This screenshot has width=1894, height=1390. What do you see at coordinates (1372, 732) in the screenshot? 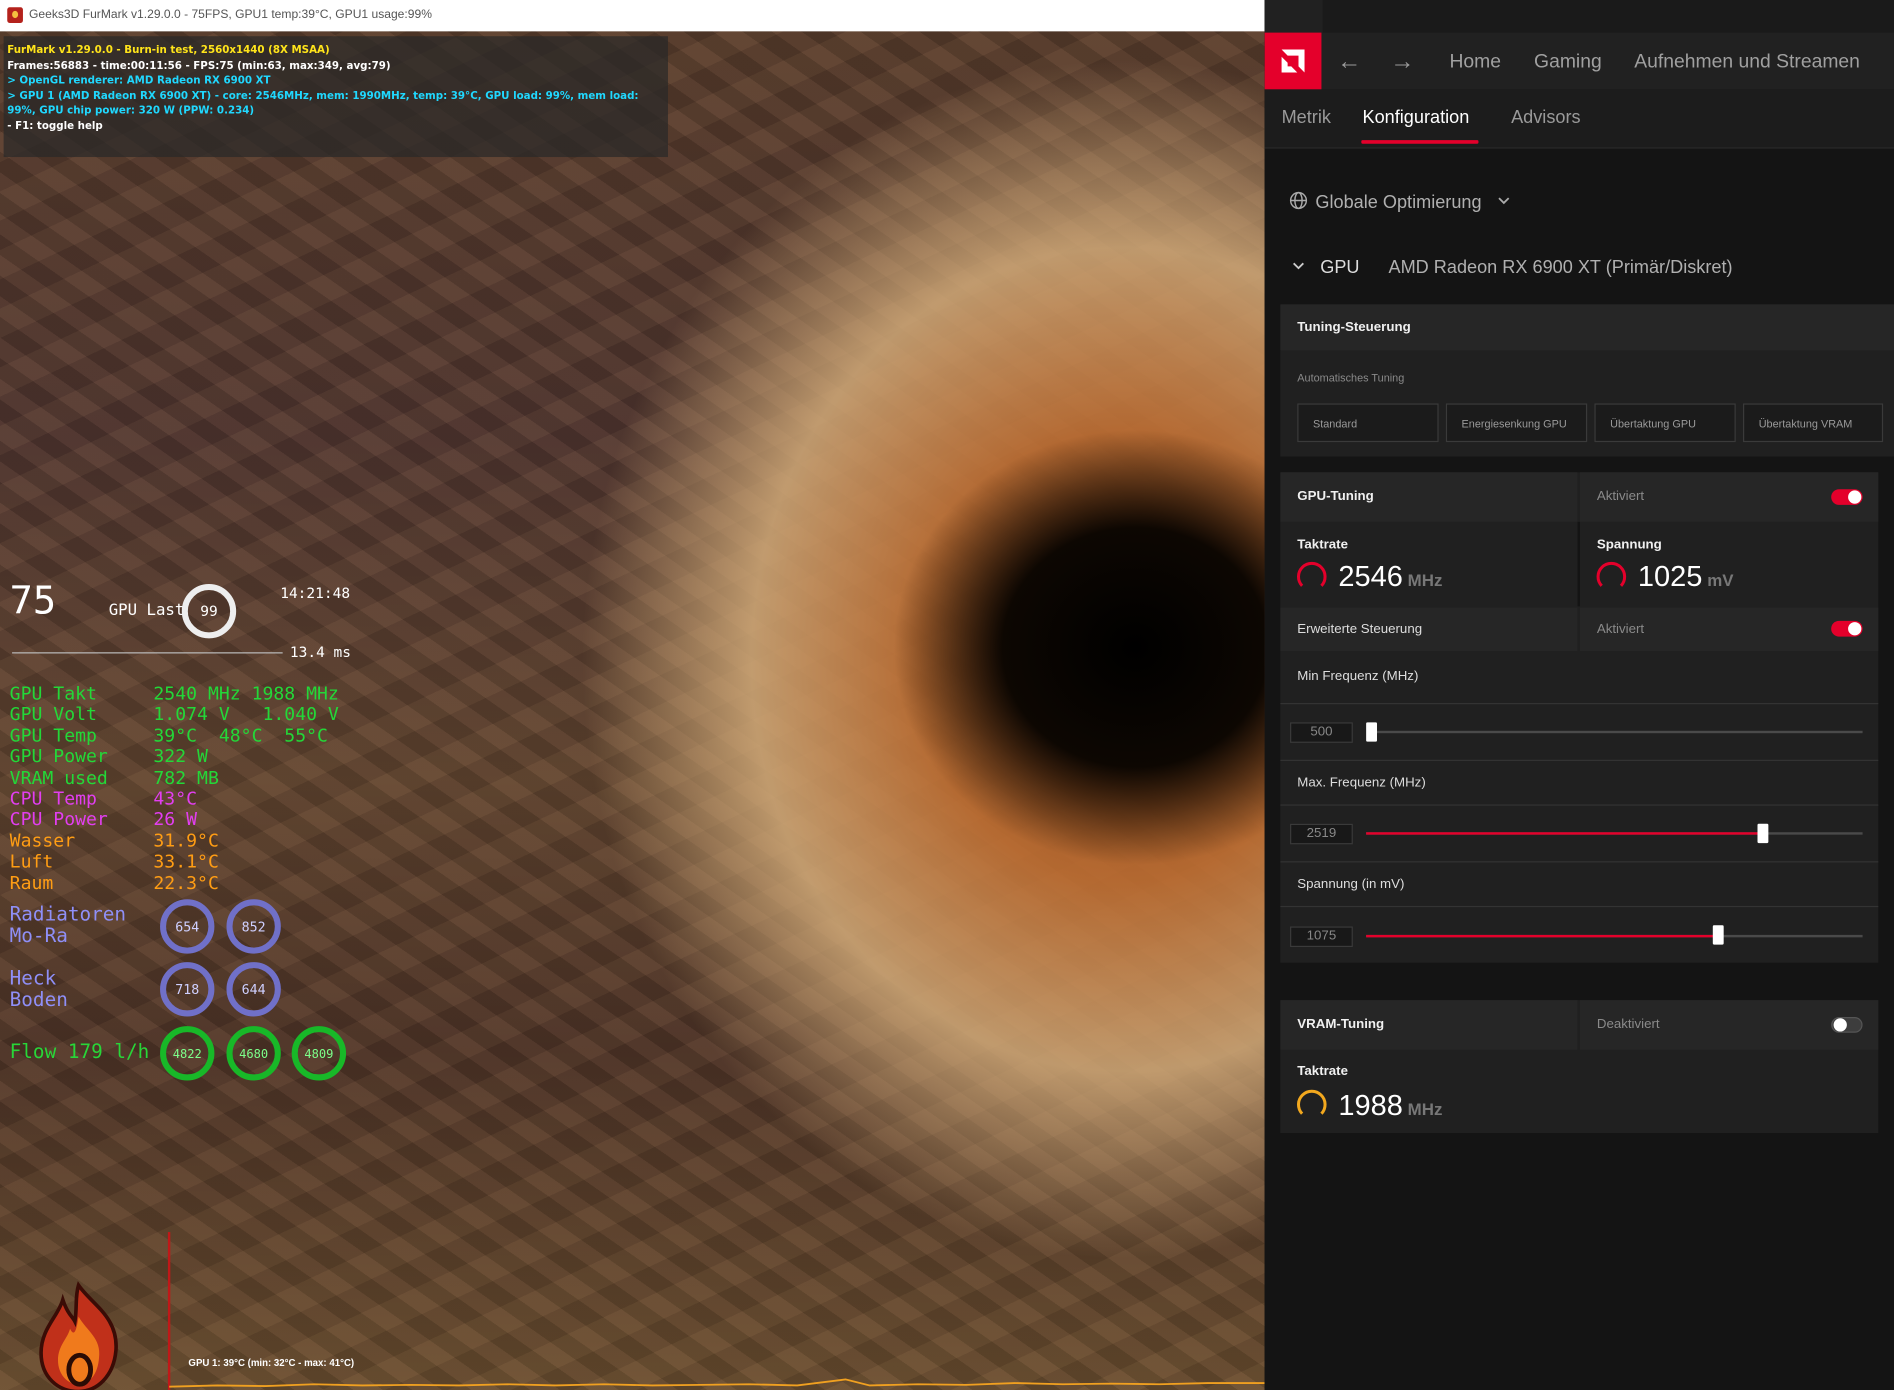
I see `min-freq-slider-thumb` at bounding box center [1372, 732].